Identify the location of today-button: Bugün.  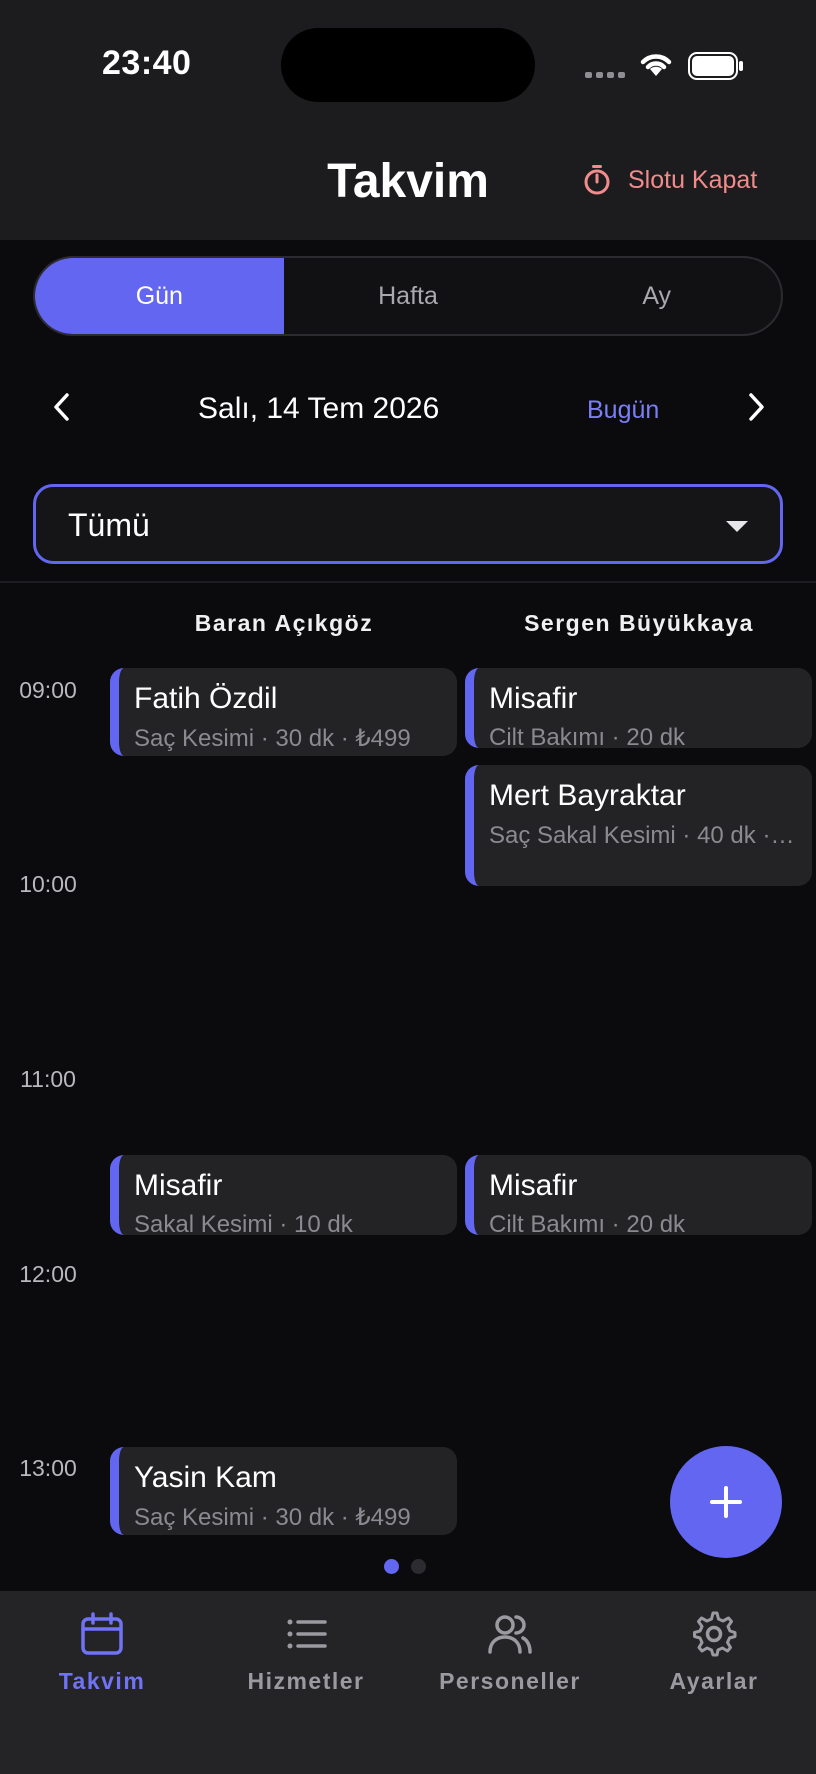
(623, 410).